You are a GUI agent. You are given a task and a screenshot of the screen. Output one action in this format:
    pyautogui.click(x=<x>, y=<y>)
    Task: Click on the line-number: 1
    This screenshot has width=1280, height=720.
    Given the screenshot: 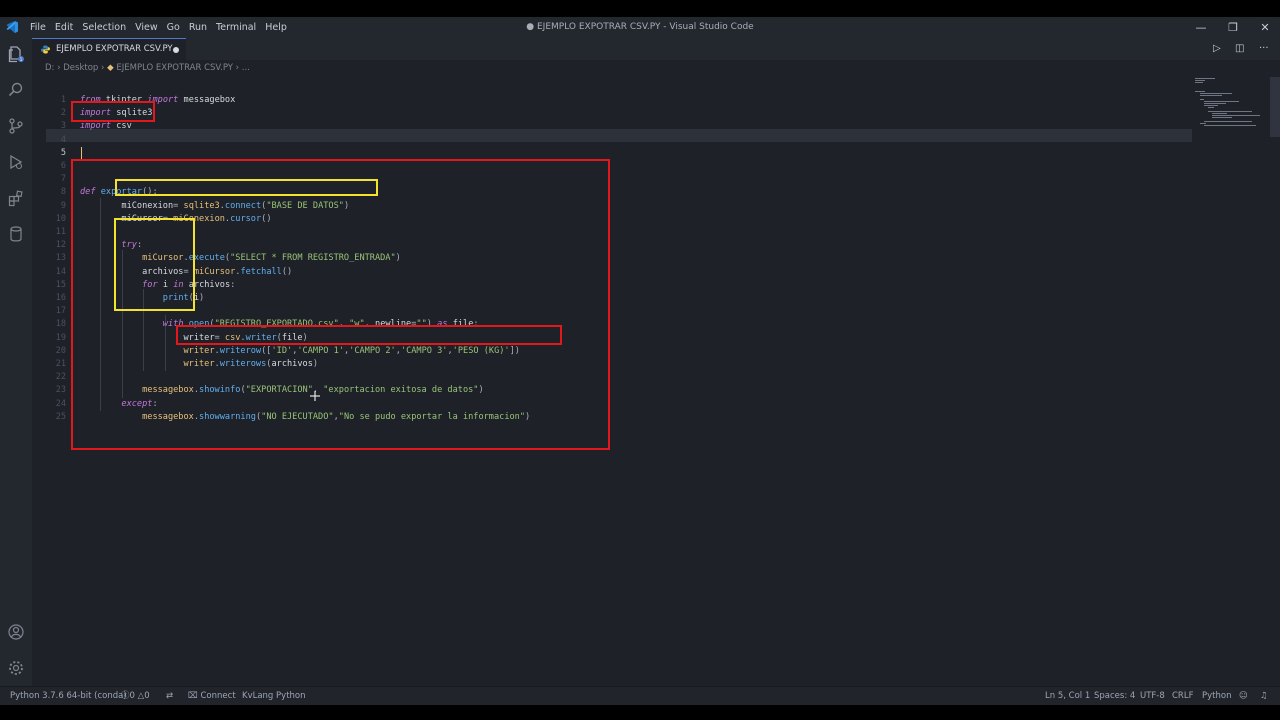 What is the action you would take?
    pyautogui.click(x=63, y=100)
    